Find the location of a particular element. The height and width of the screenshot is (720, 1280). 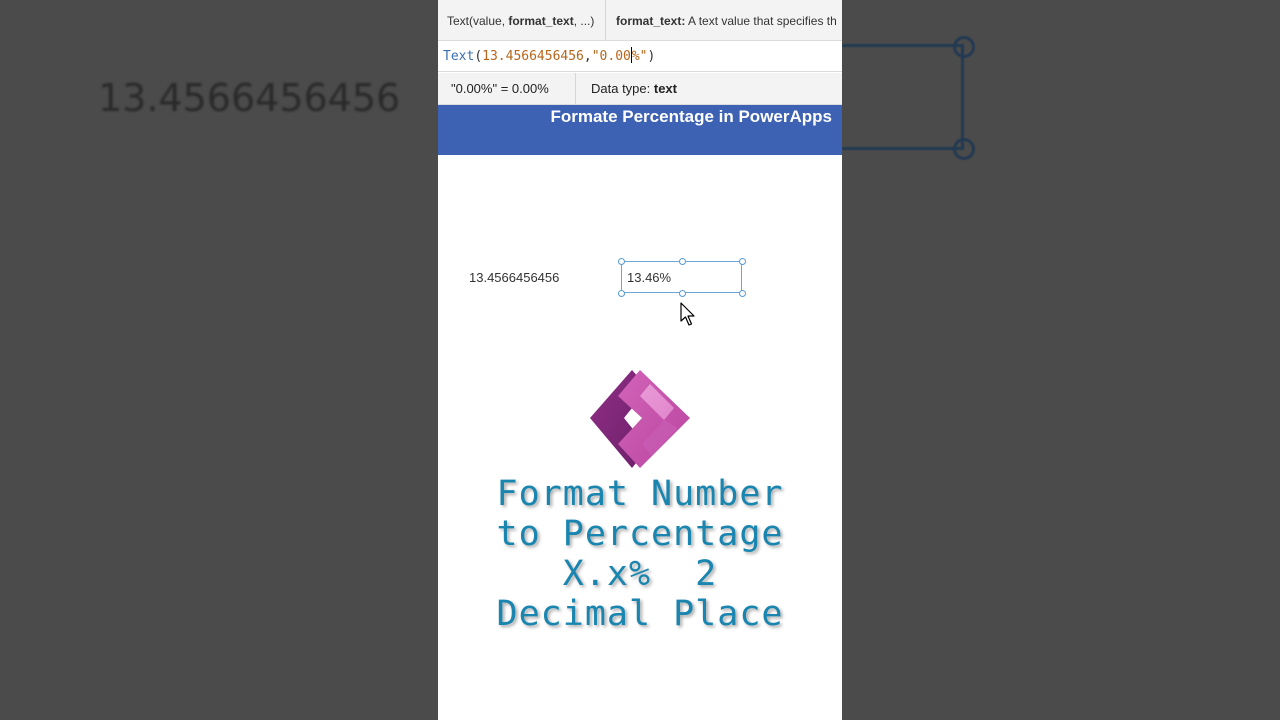

powerapps-logo-icon is located at coordinates (640, 419).